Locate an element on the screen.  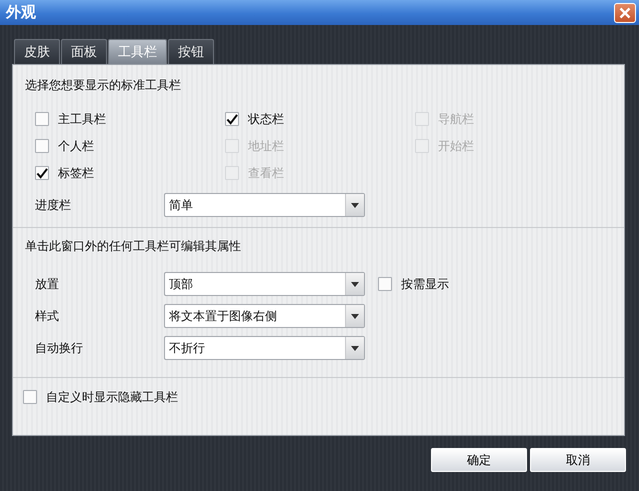
section-heading: 单击此窗口外的任何工具栏可编辑其属性 is located at coordinates (133, 246).